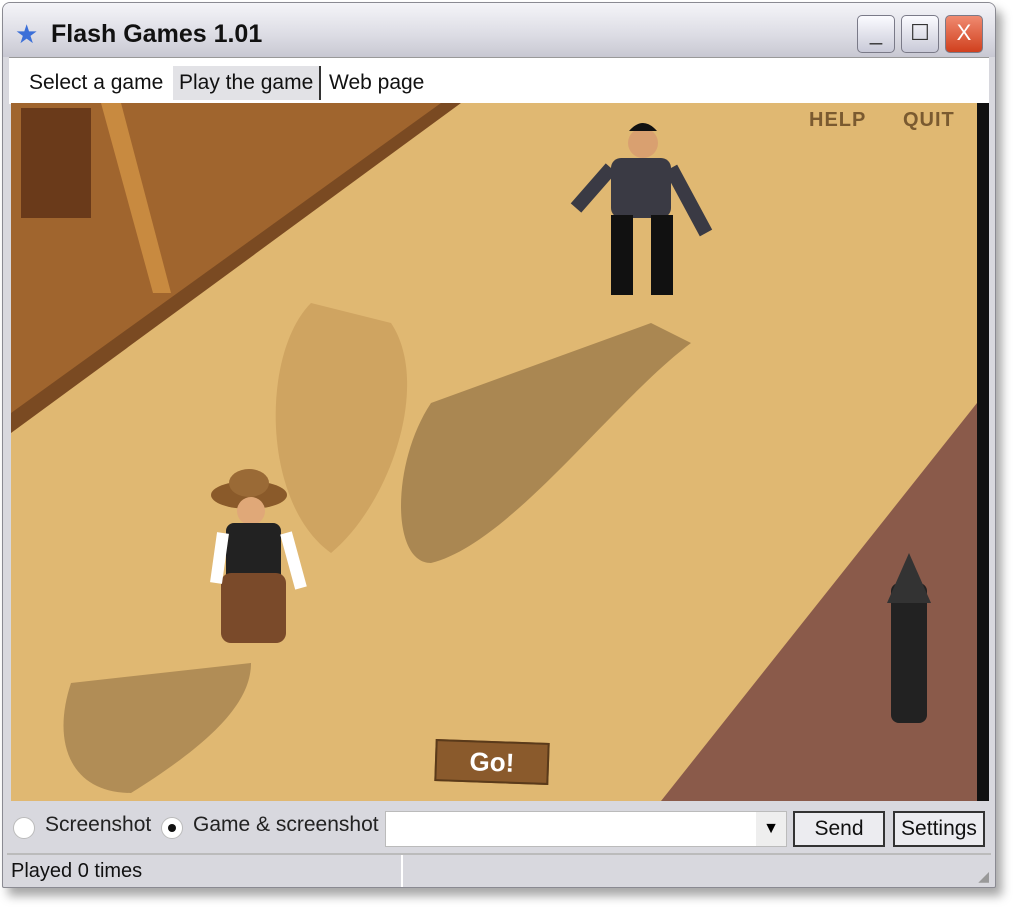 The image size is (1020, 915). What do you see at coordinates (499, 30) in the screenshot?
I see `title-bar: ★ Flash Games 1.01 _ ☐ X` at bounding box center [499, 30].